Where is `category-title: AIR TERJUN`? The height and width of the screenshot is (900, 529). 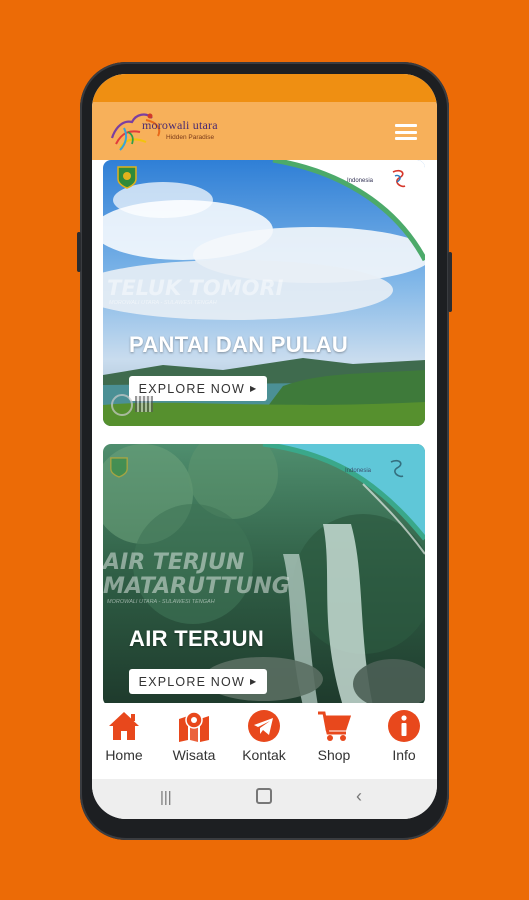 category-title: AIR TERJUN is located at coordinates (197, 638).